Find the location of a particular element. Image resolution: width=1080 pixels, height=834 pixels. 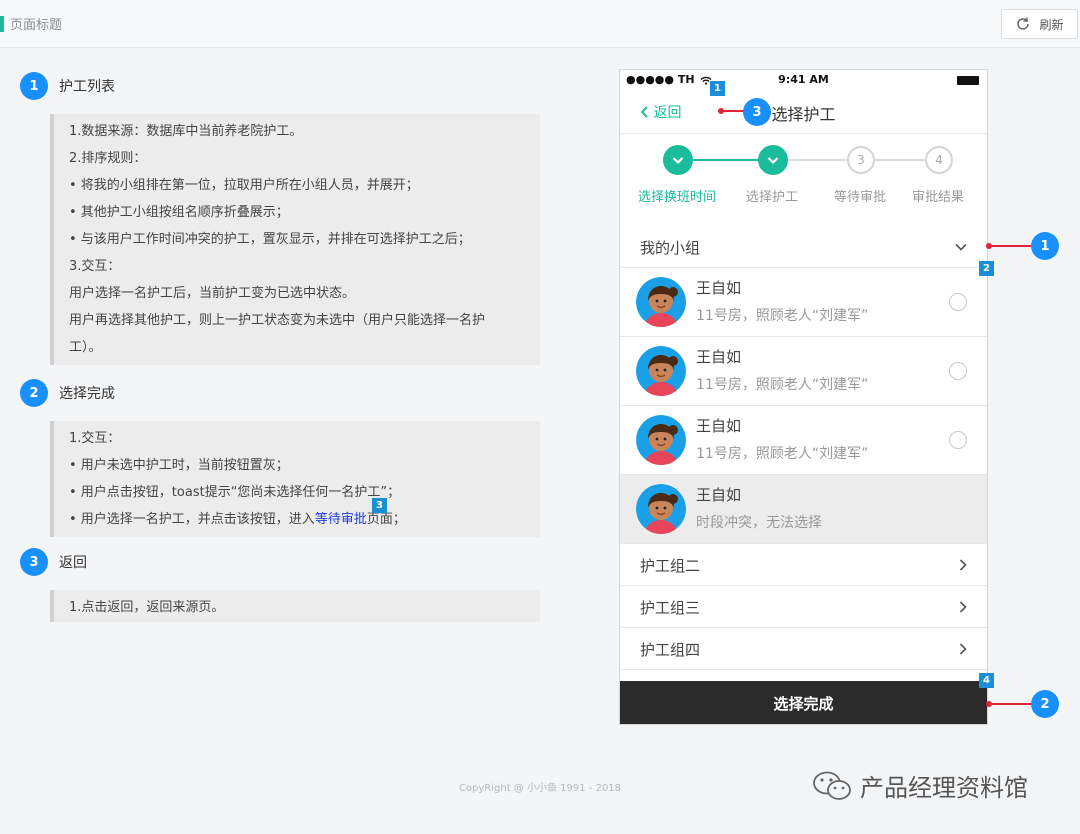

group-row: 护工组二 is located at coordinates (803, 565).